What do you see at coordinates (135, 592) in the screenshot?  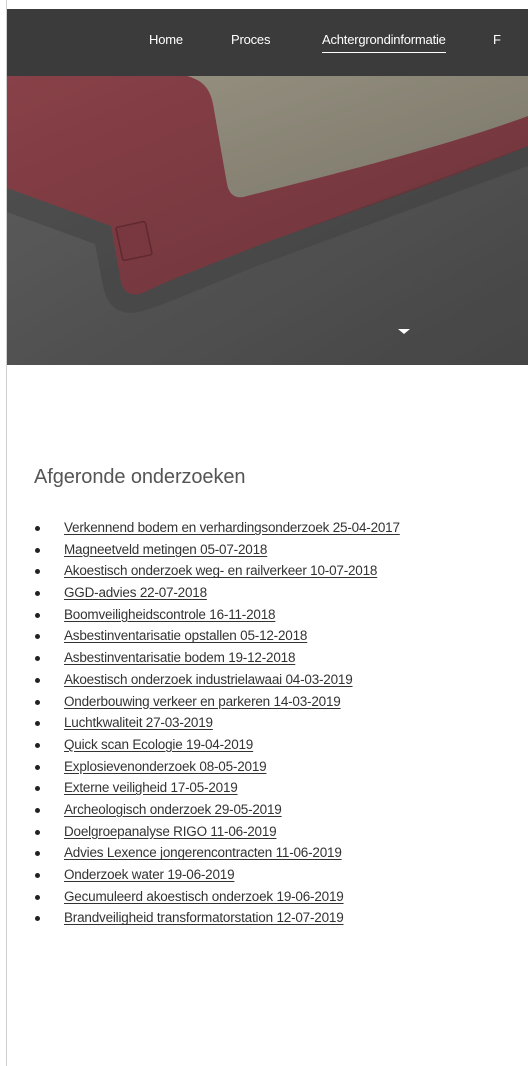 I see `report-link: GGD-advies 22-07-2018` at bounding box center [135, 592].